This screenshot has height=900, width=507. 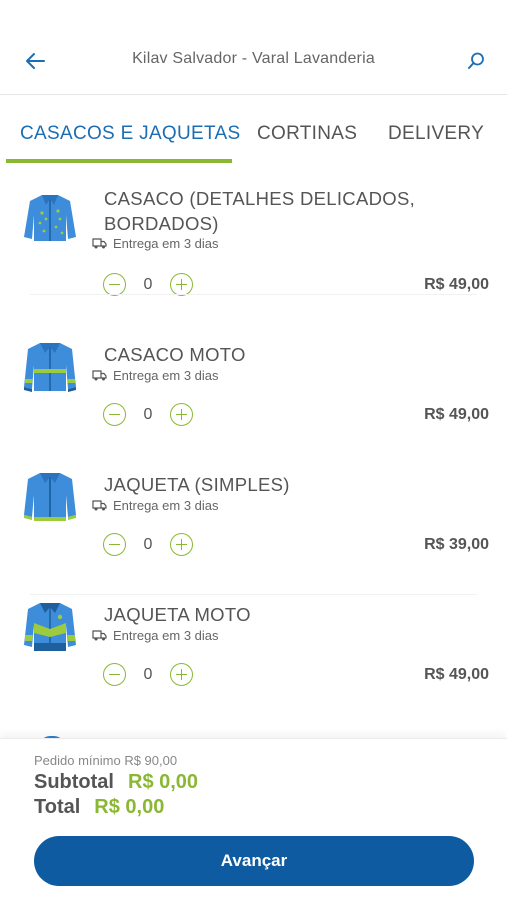 I want to click on active-tab-indicator, so click(x=119, y=161).